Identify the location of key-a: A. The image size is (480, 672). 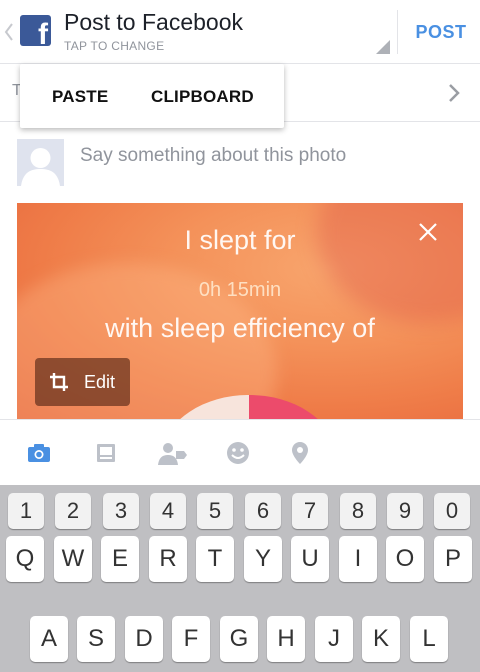
(49, 639).